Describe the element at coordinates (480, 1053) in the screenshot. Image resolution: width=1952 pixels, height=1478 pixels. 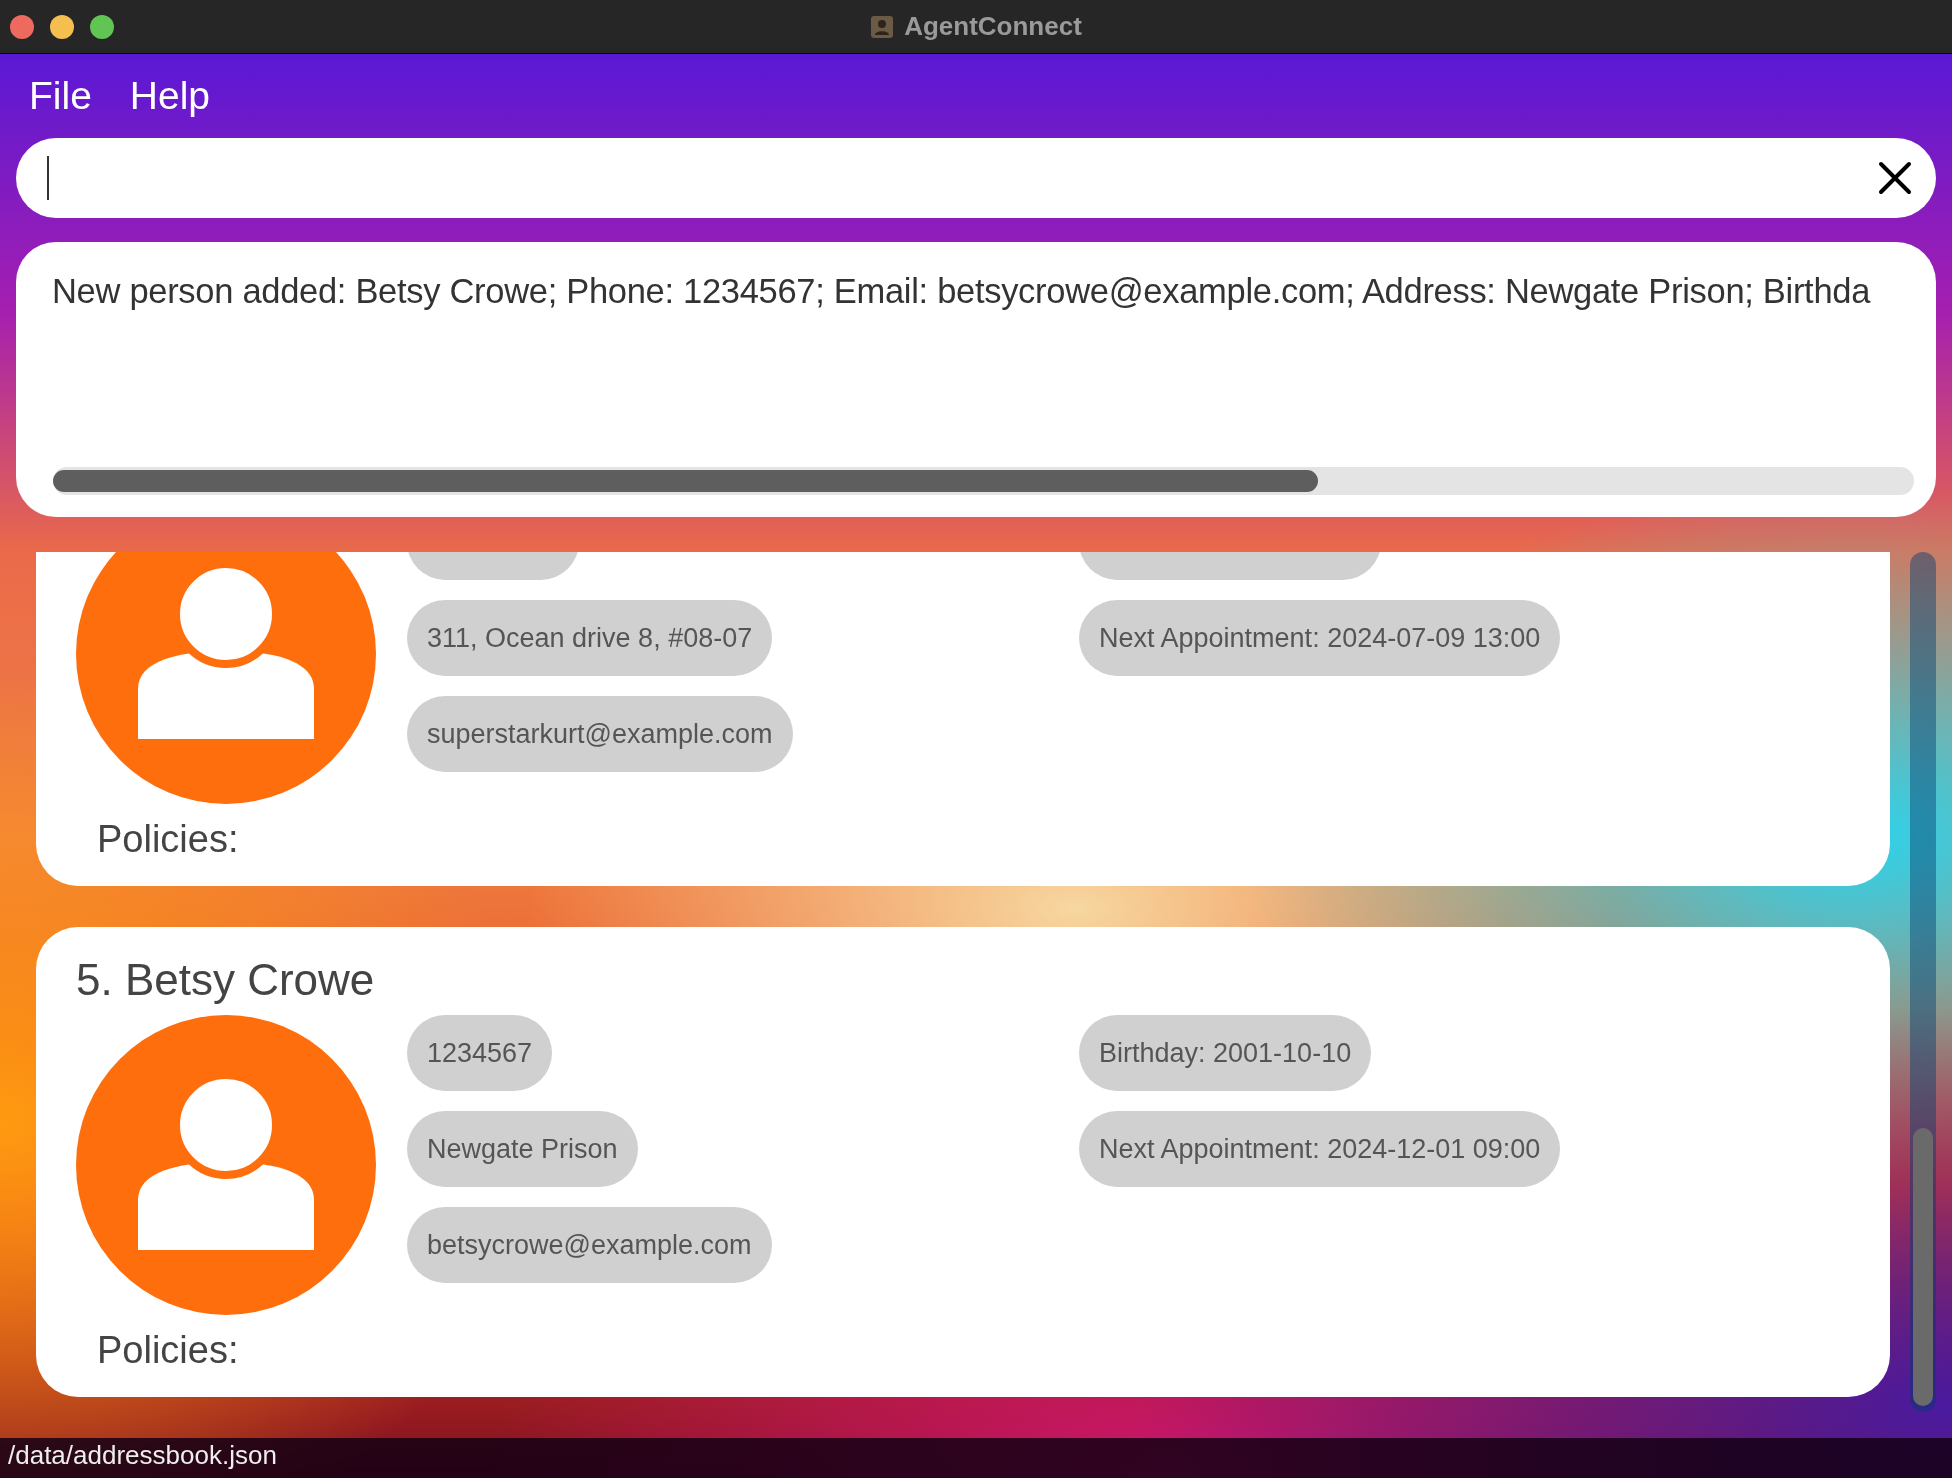
I see `detail-tag: 1234567` at that location.